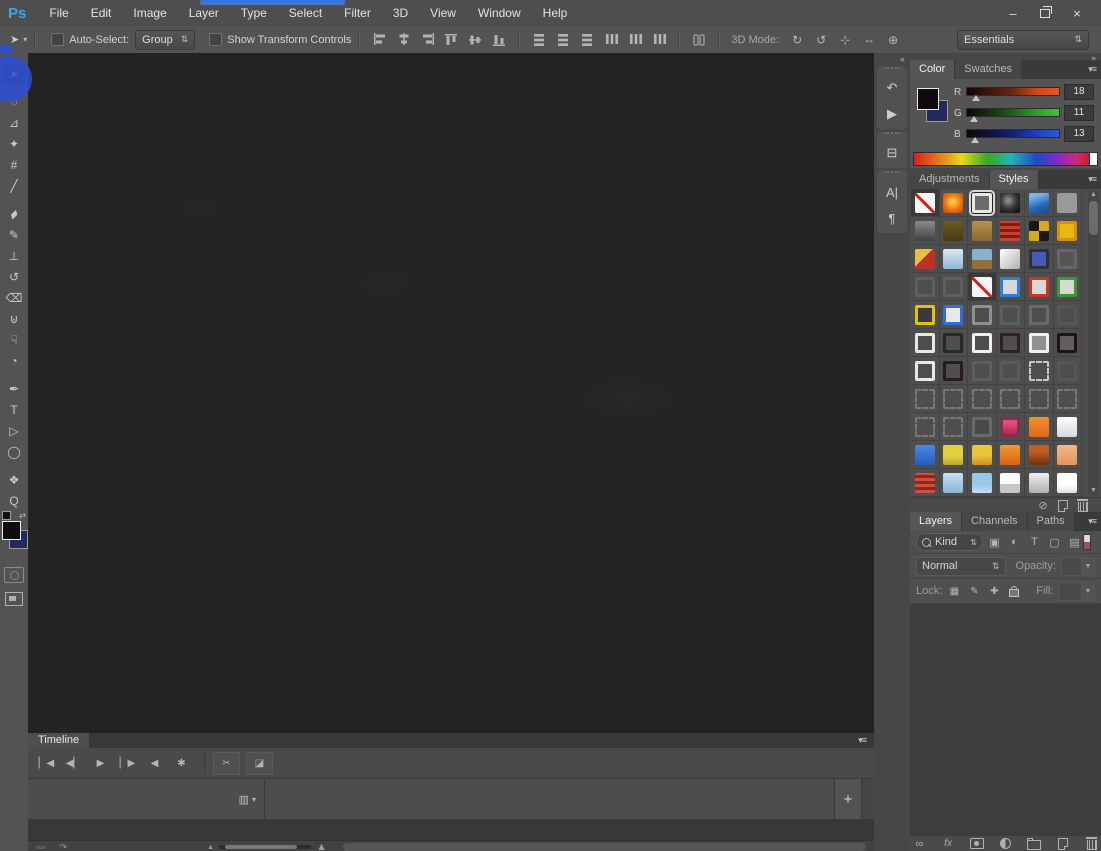  What do you see at coordinates (14, 430) in the screenshot?
I see `tool-path-selection: ▷` at bounding box center [14, 430].